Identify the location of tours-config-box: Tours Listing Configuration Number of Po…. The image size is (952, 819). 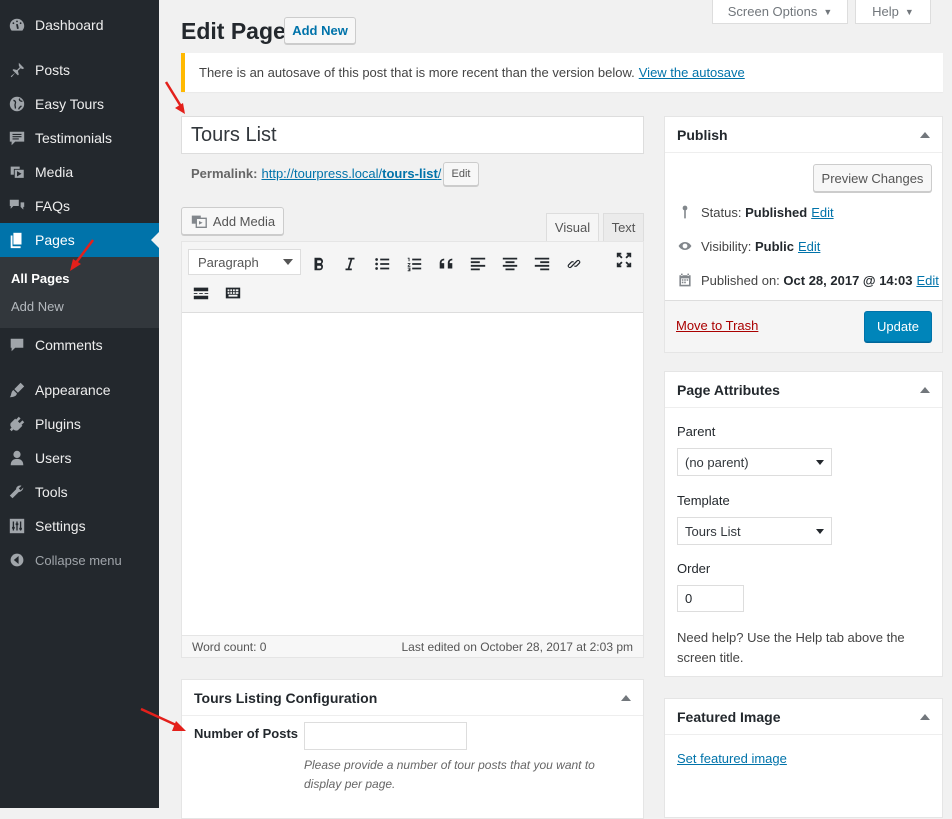
(412, 749).